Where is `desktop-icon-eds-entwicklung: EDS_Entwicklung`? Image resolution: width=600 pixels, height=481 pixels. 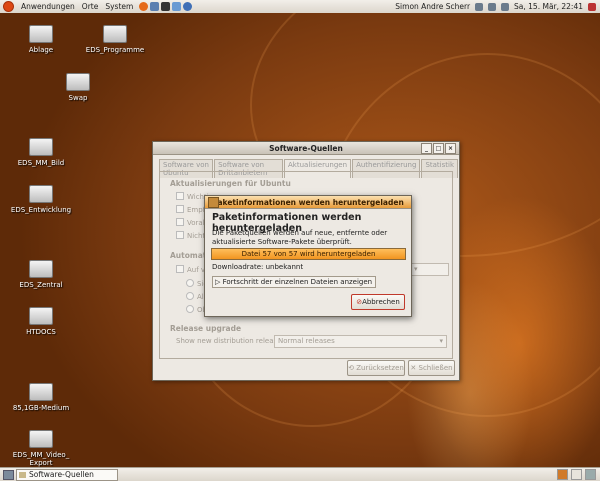
desktop-icon-eds-entwicklung: EDS_Entwicklung is located at coordinates (41, 199).